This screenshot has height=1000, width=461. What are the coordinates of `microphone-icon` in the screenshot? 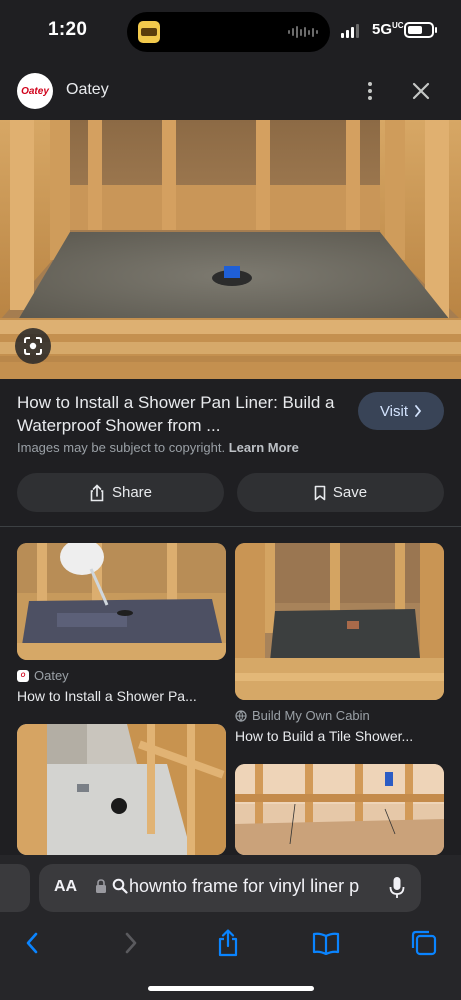 It's located at (397, 888).